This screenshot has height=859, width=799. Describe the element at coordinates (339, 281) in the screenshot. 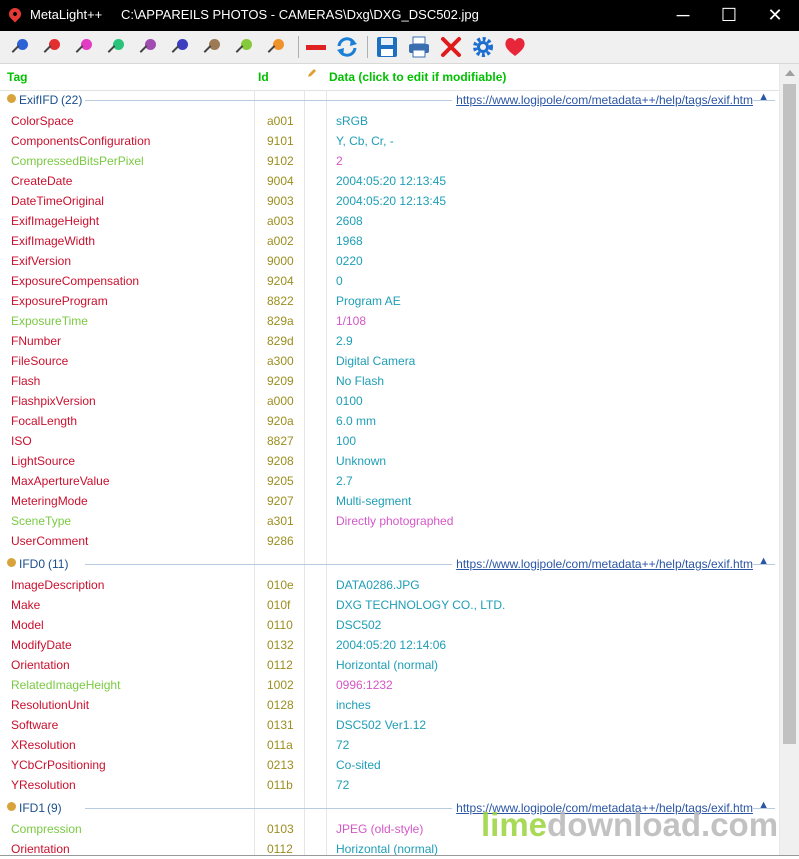

I see `tag-value: 0` at that location.